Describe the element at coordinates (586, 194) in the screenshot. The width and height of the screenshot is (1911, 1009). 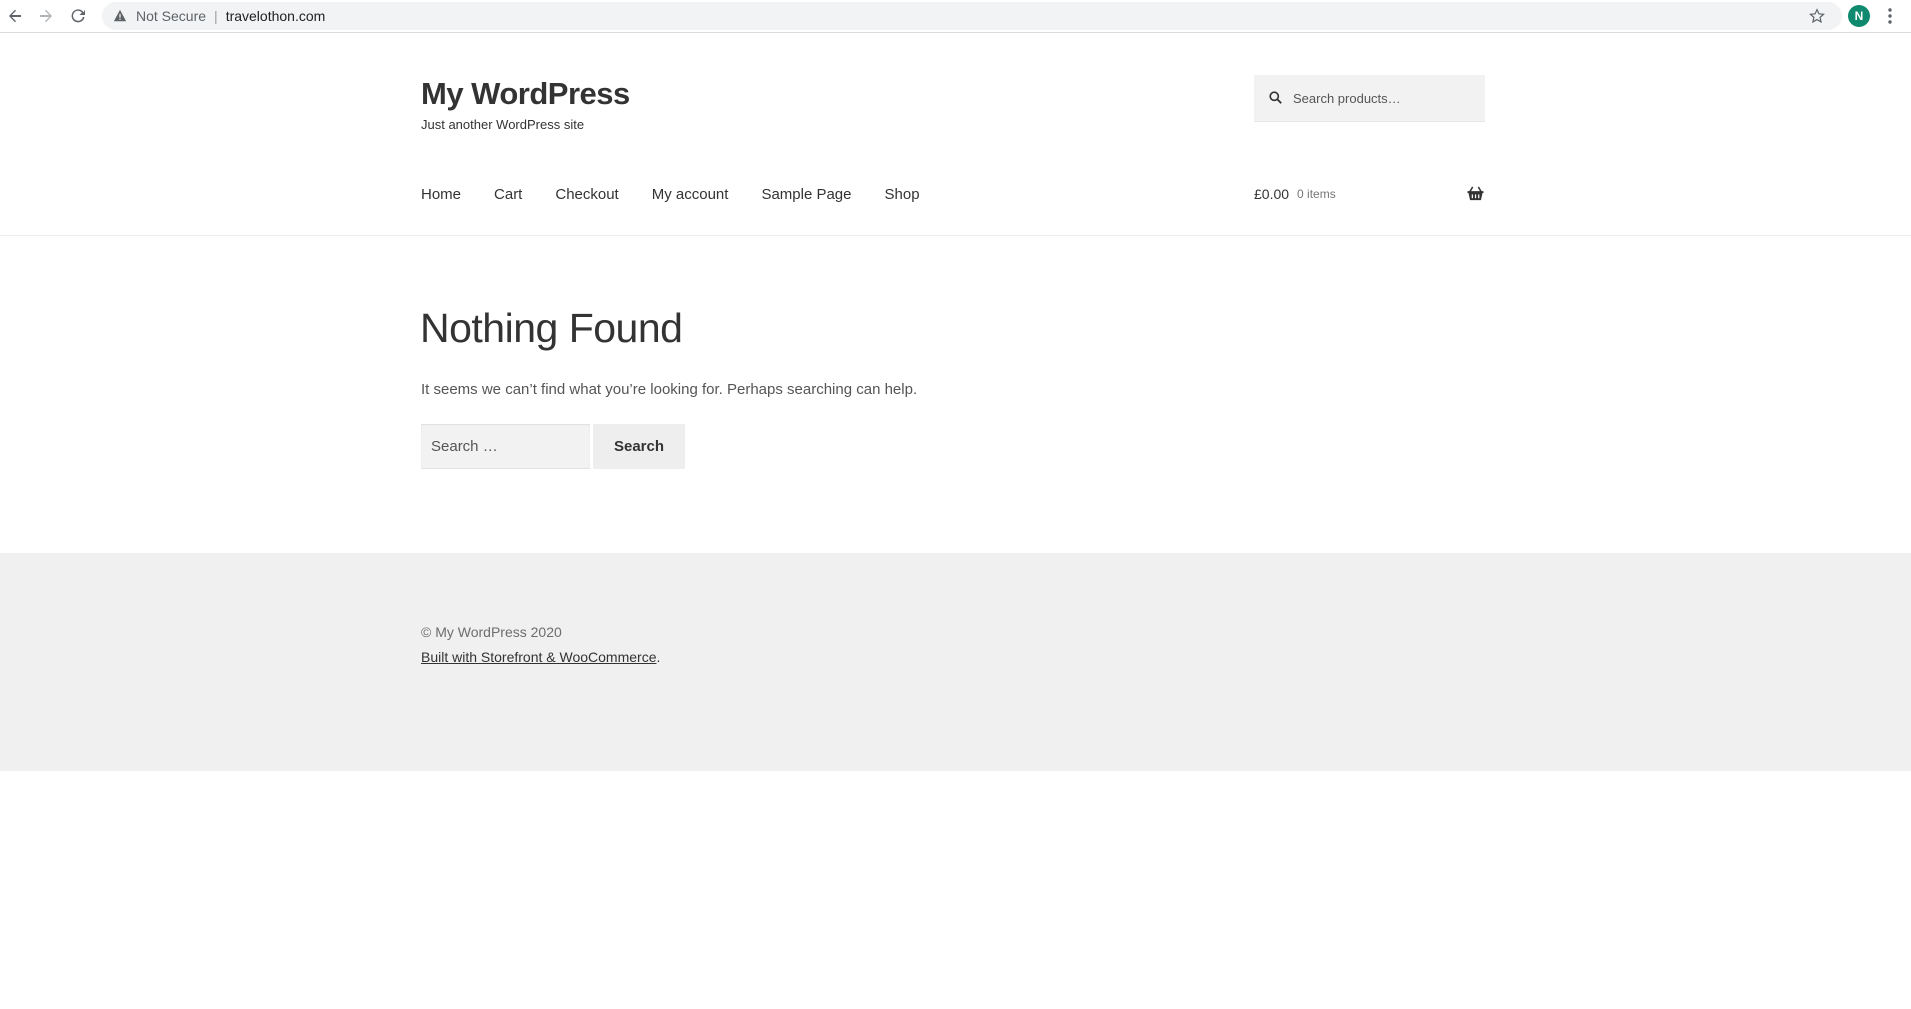
I see `nav-item-checkout: Checkout` at that location.